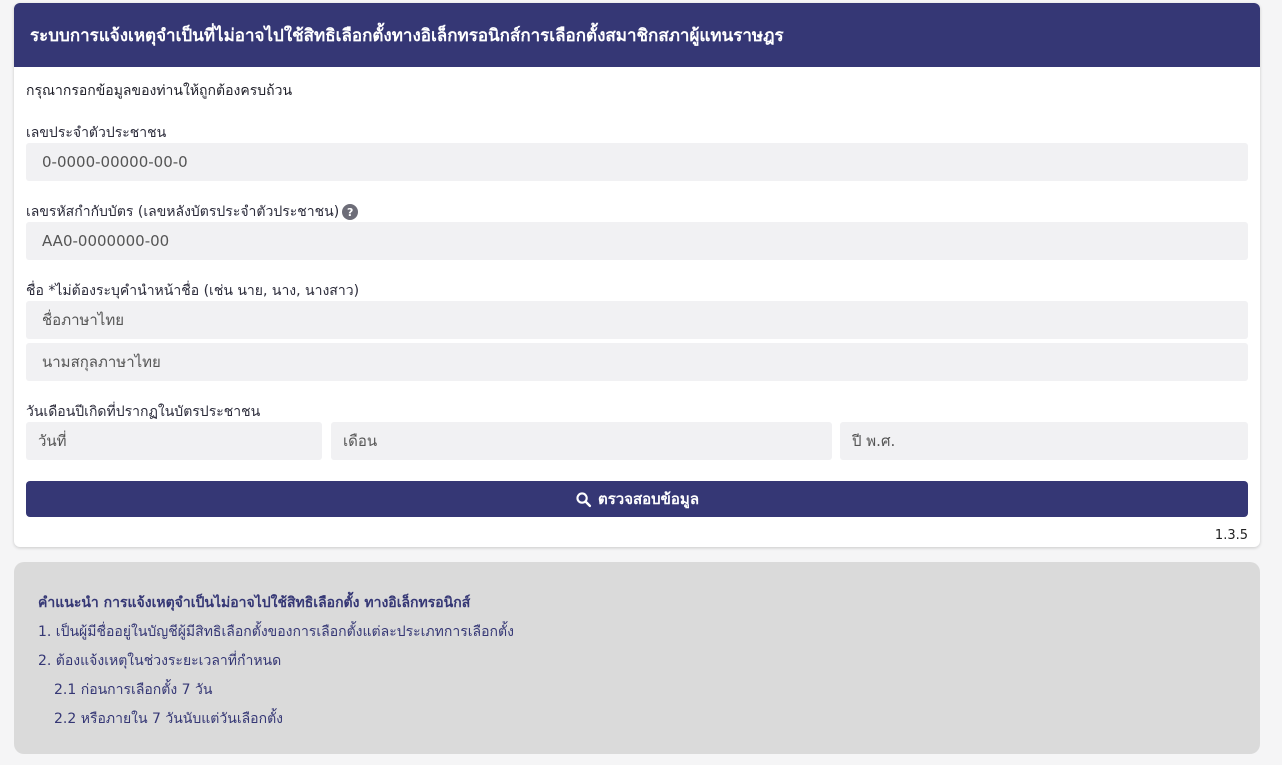  What do you see at coordinates (160, 661) in the screenshot?
I see `instruction-item: 2. ต้องแจ้งเหตุในช่วงระยะเวลาที่กำหนด` at bounding box center [160, 661].